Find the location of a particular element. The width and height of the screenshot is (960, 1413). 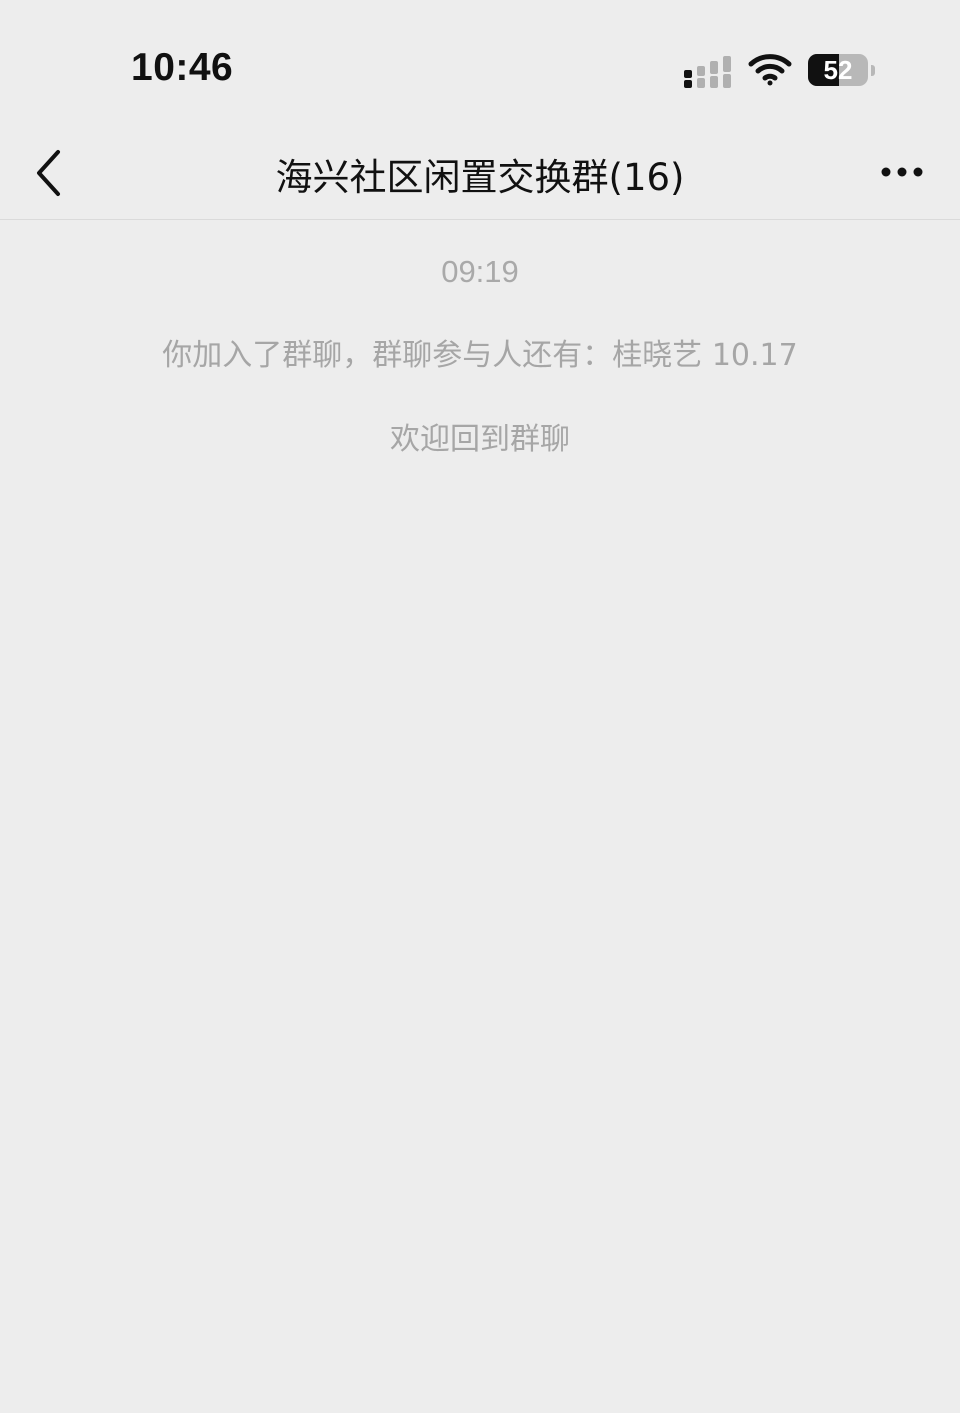

battery-body: 52 is located at coordinates (838, 70).